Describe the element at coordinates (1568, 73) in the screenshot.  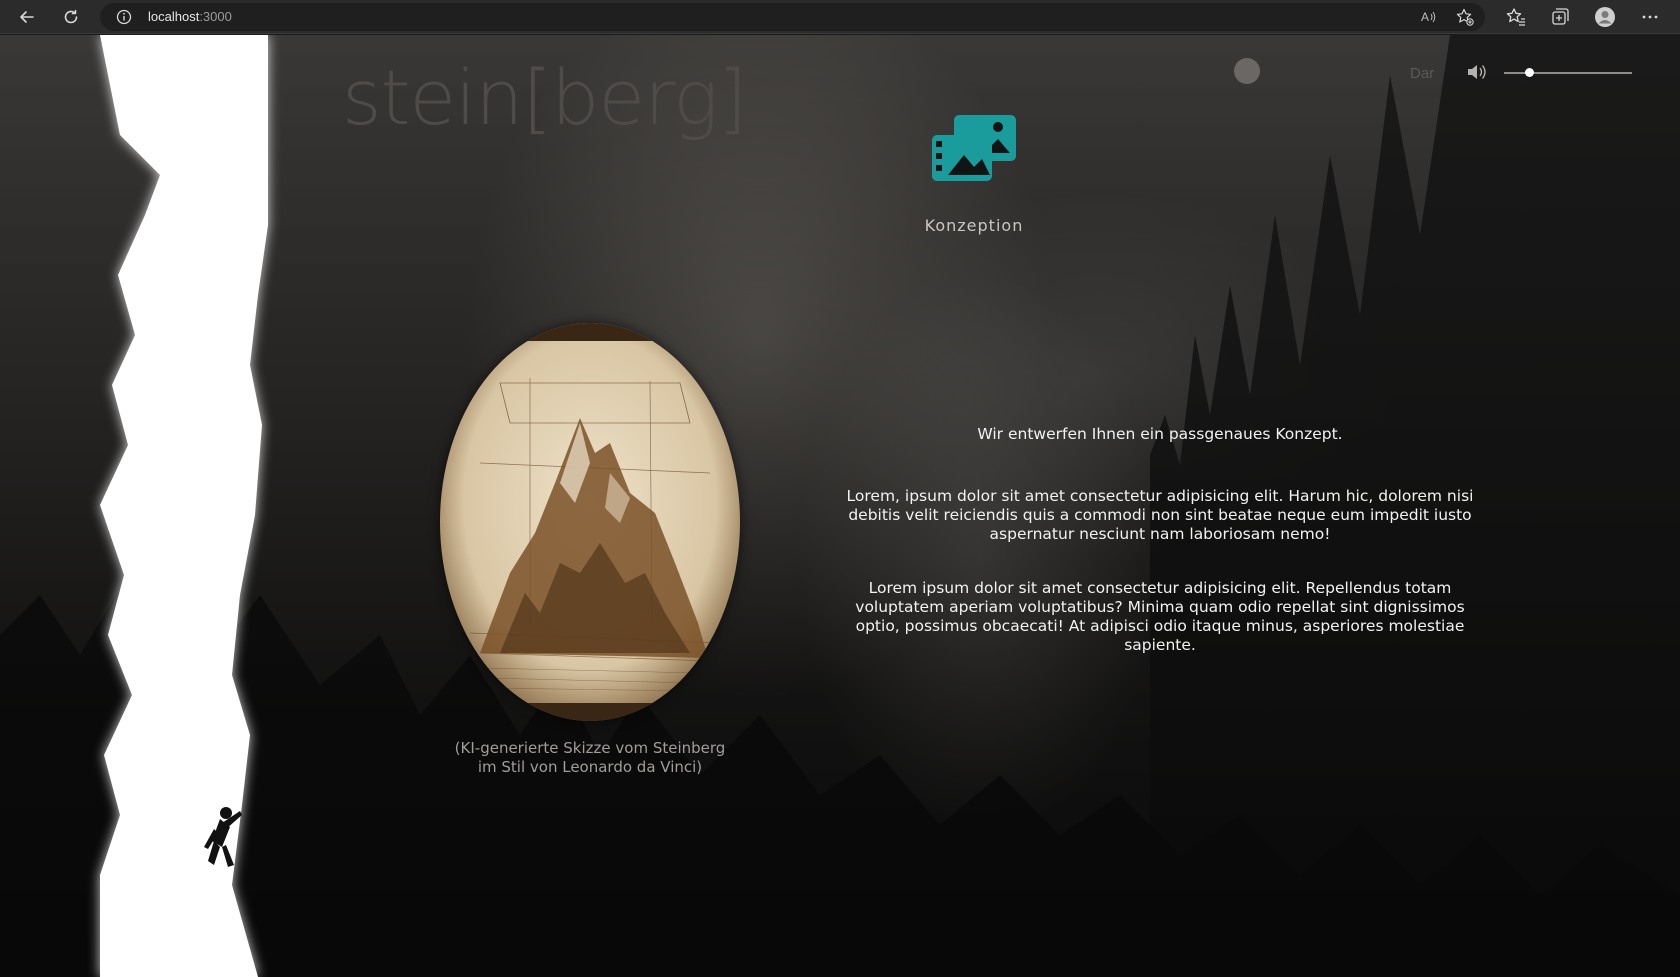
I see `volume-slider` at that location.